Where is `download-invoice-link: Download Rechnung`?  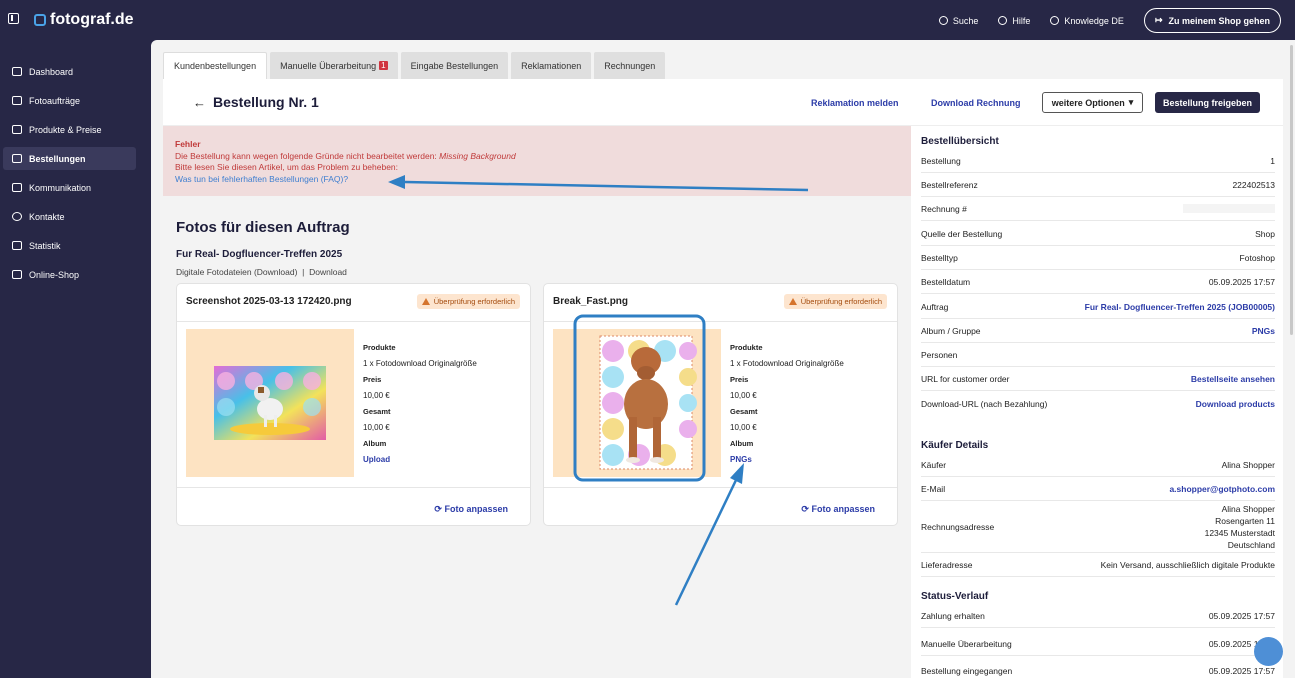 download-invoice-link: Download Rechnung is located at coordinates (976, 103).